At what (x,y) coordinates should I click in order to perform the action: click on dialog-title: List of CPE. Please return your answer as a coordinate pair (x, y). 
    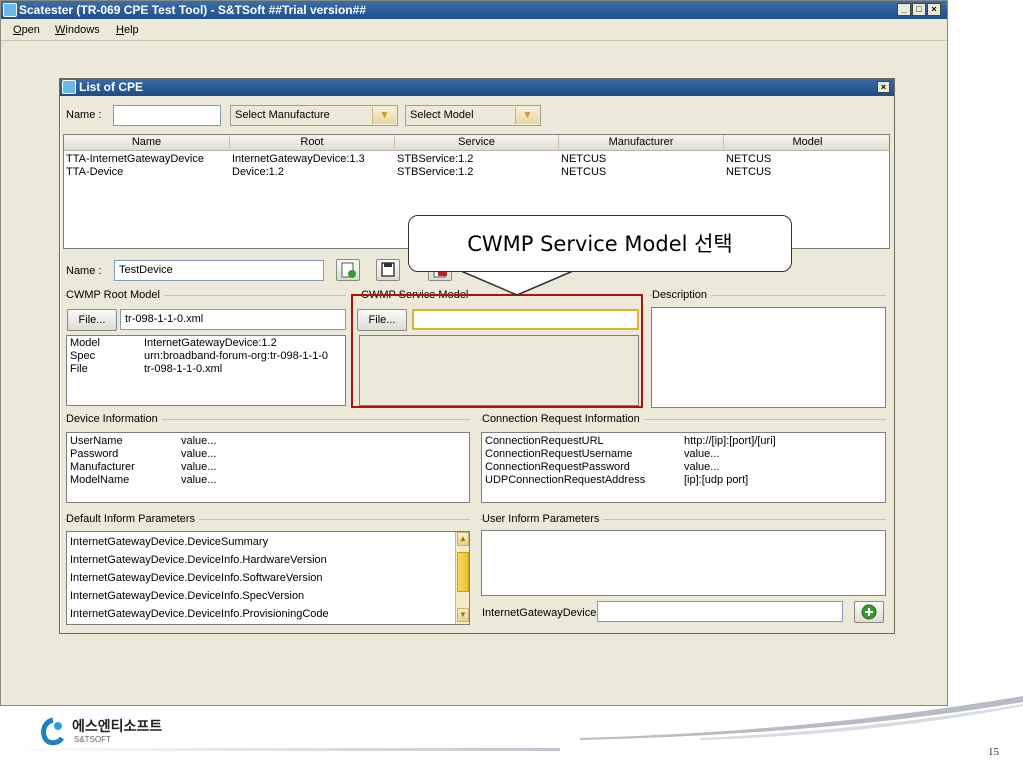
    Looking at the image, I should click on (111, 87).